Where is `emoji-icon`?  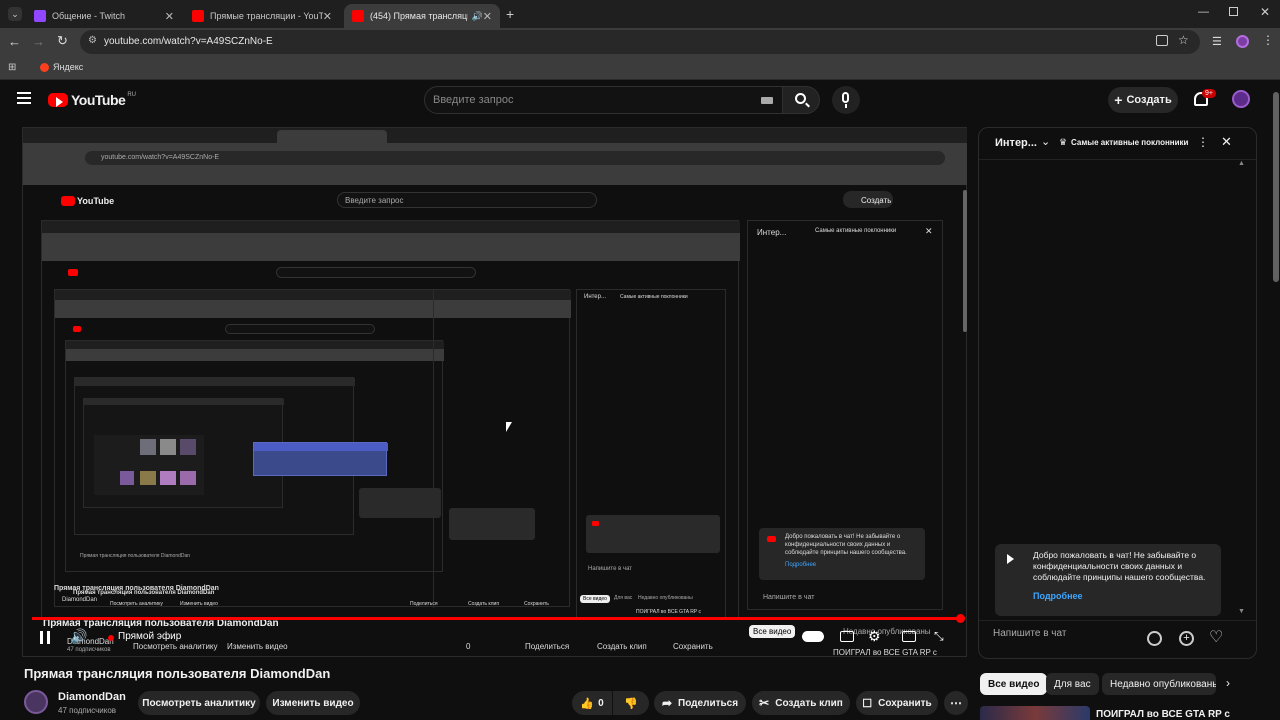 emoji-icon is located at coordinates (1154, 638).